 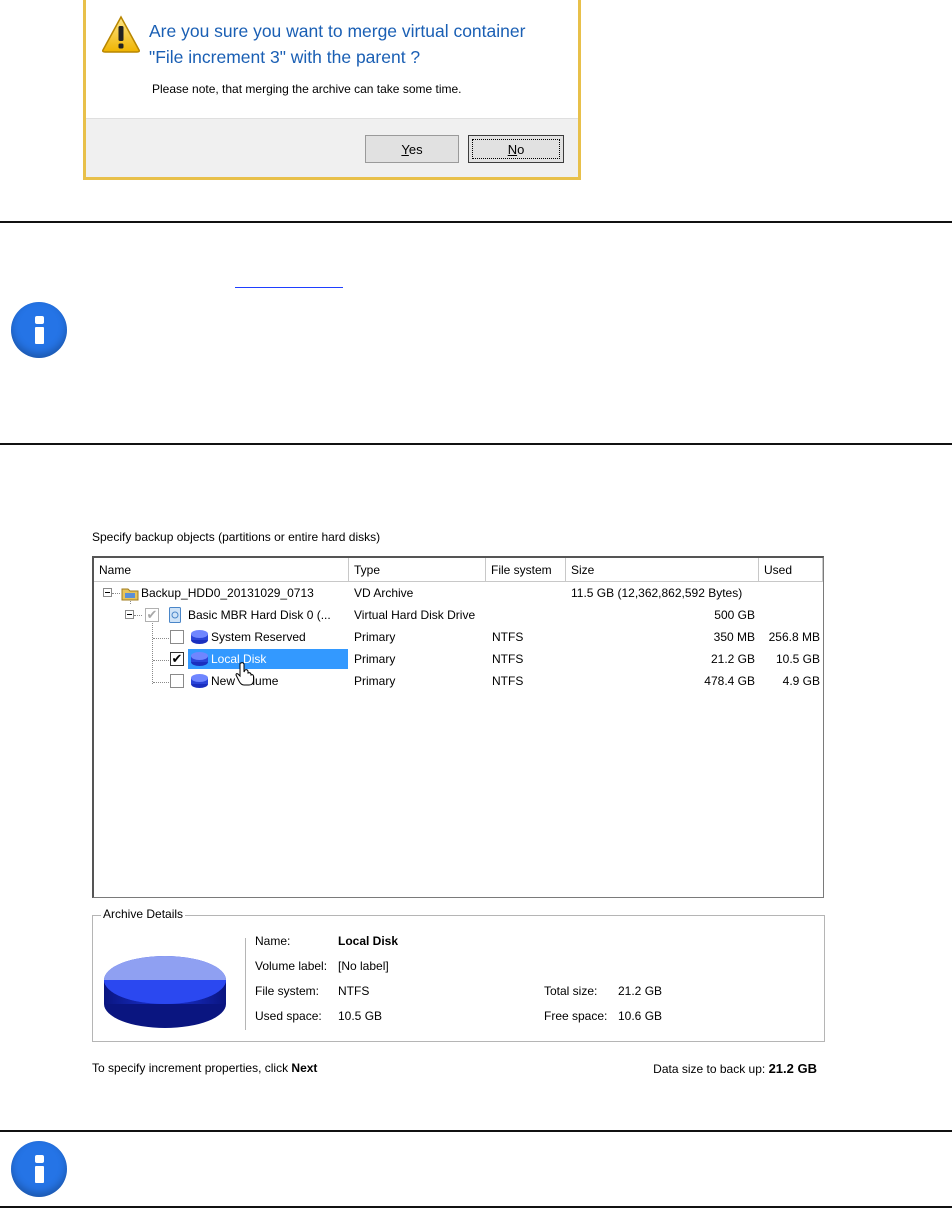 What do you see at coordinates (360, 1016) in the screenshot?
I see `used-space-value: 10.5 GB` at bounding box center [360, 1016].